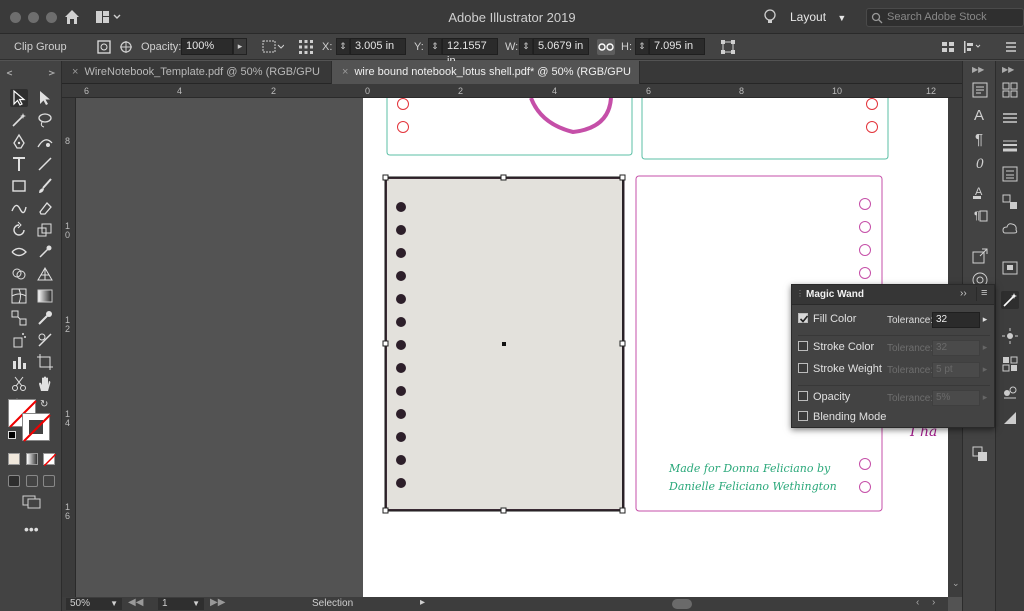  I want to click on edit-contents-icon, so click(126, 47).